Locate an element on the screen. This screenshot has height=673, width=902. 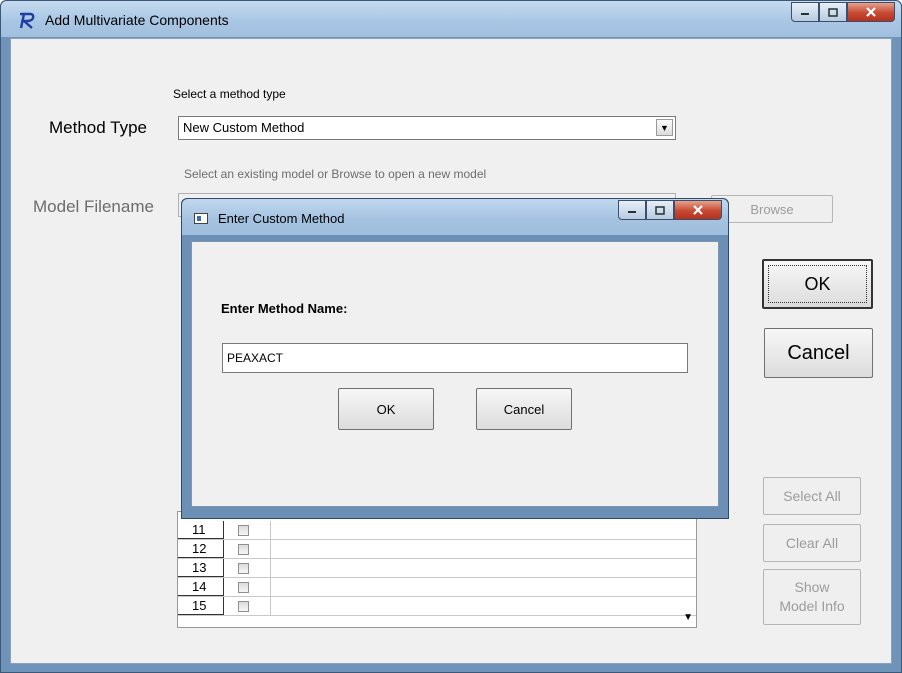
row-number: 11 is located at coordinates (201, 530).